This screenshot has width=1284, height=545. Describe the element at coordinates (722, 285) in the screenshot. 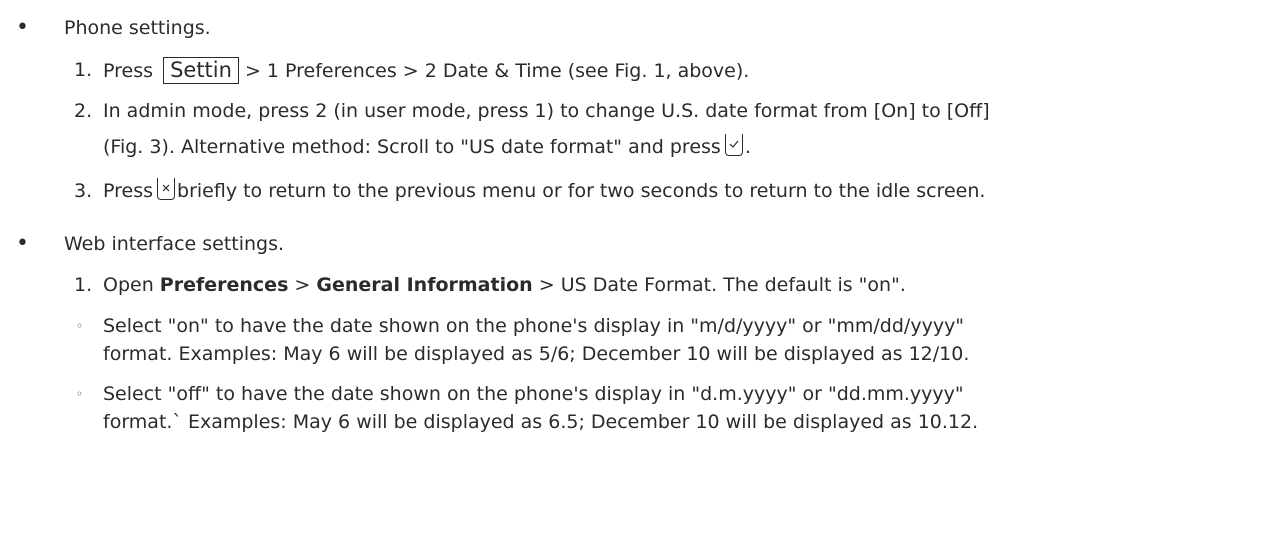

I see `web-step-1-rest: > US Date Format. The default is "on".` at that location.